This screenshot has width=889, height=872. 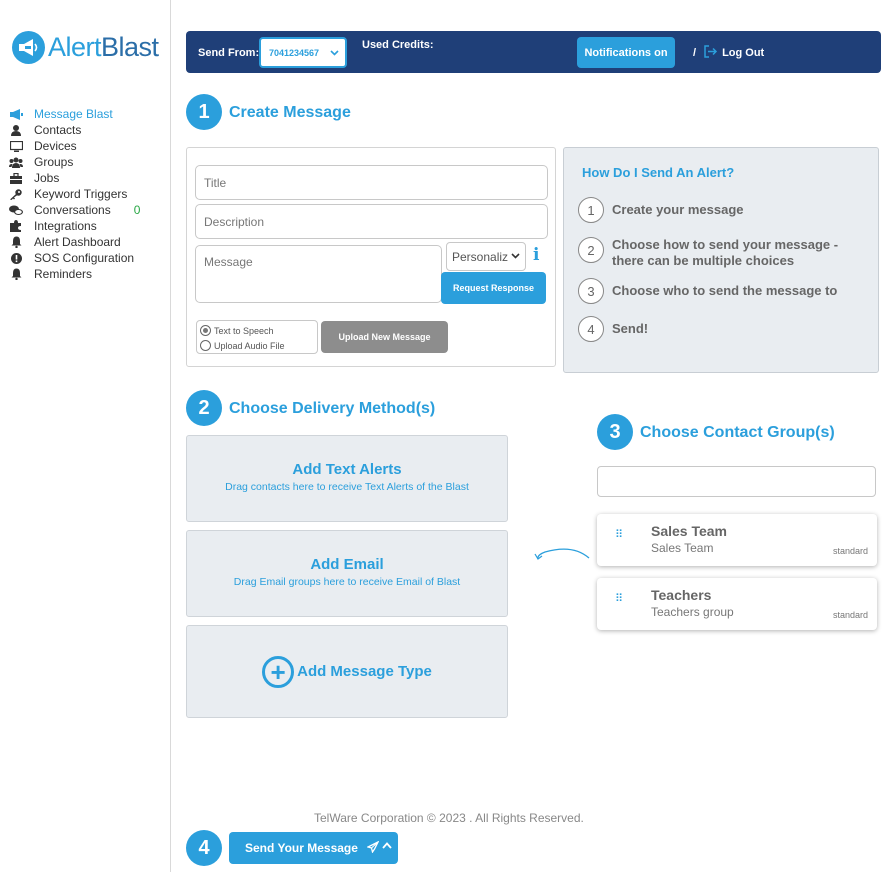 What do you see at coordinates (591, 291) in the screenshot?
I see `help-step-number: 3` at bounding box center [591, 291].